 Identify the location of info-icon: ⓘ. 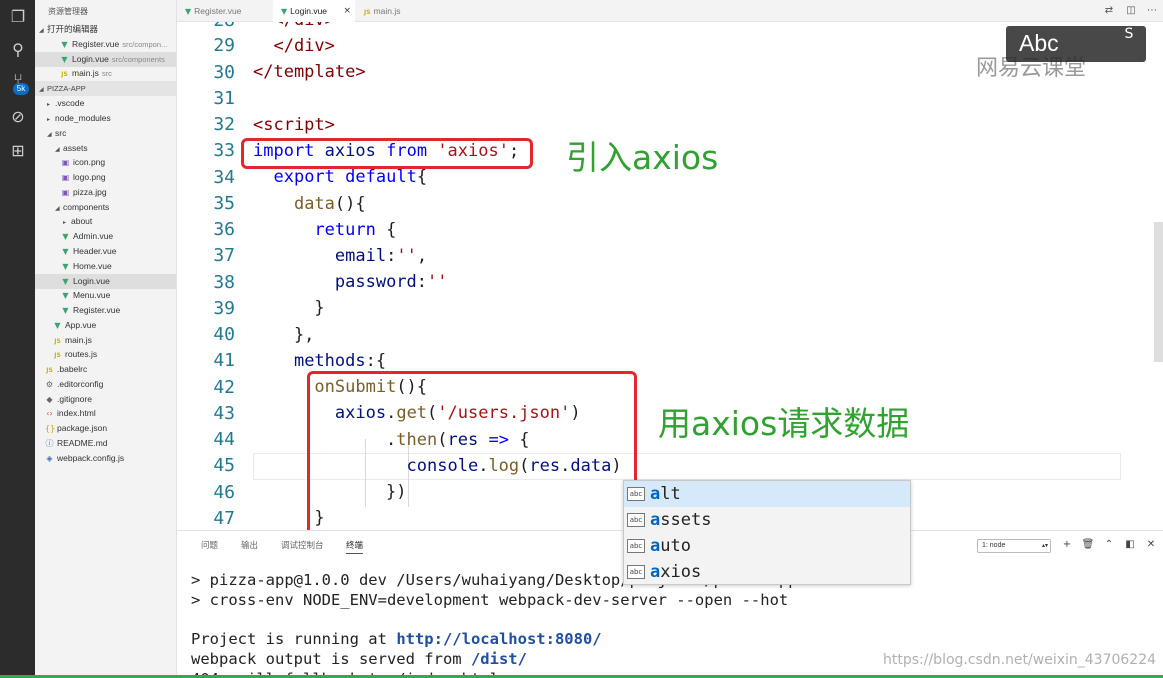
(49, 443).